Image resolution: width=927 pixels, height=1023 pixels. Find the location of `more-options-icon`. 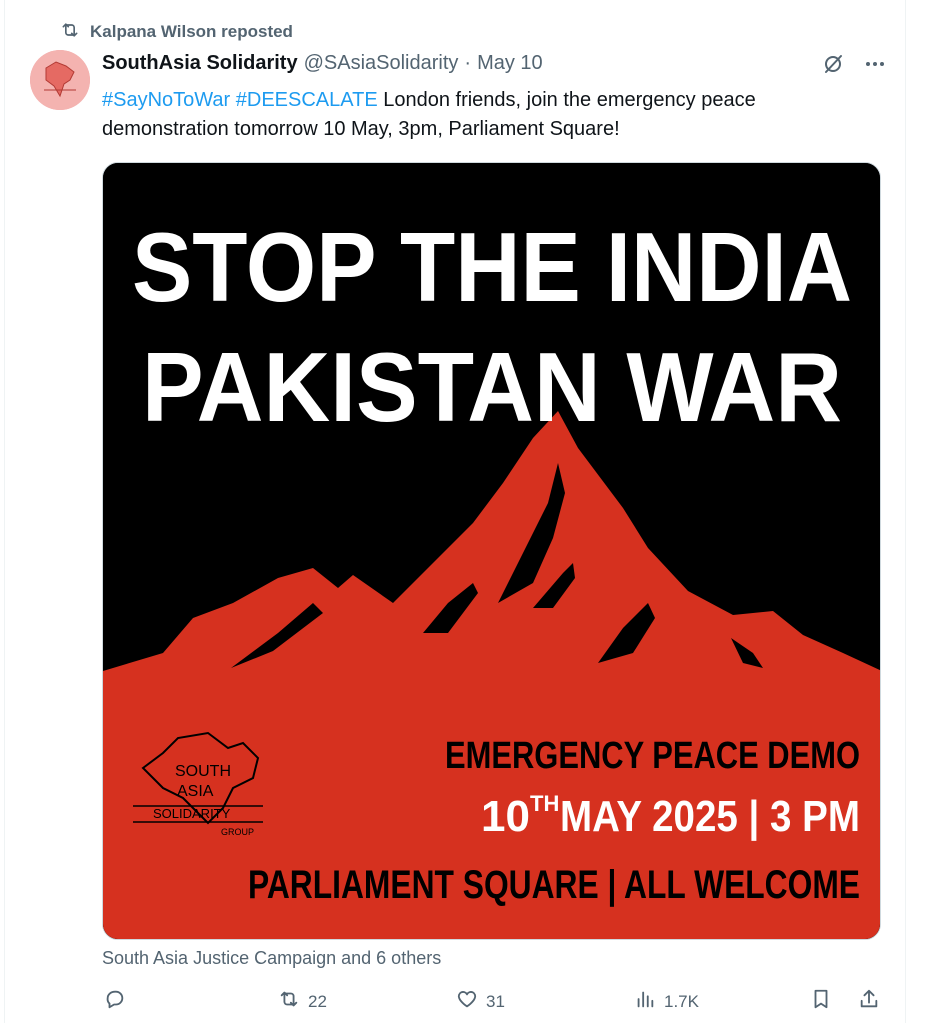

more-options-icon is located at coordinates (875, 66).